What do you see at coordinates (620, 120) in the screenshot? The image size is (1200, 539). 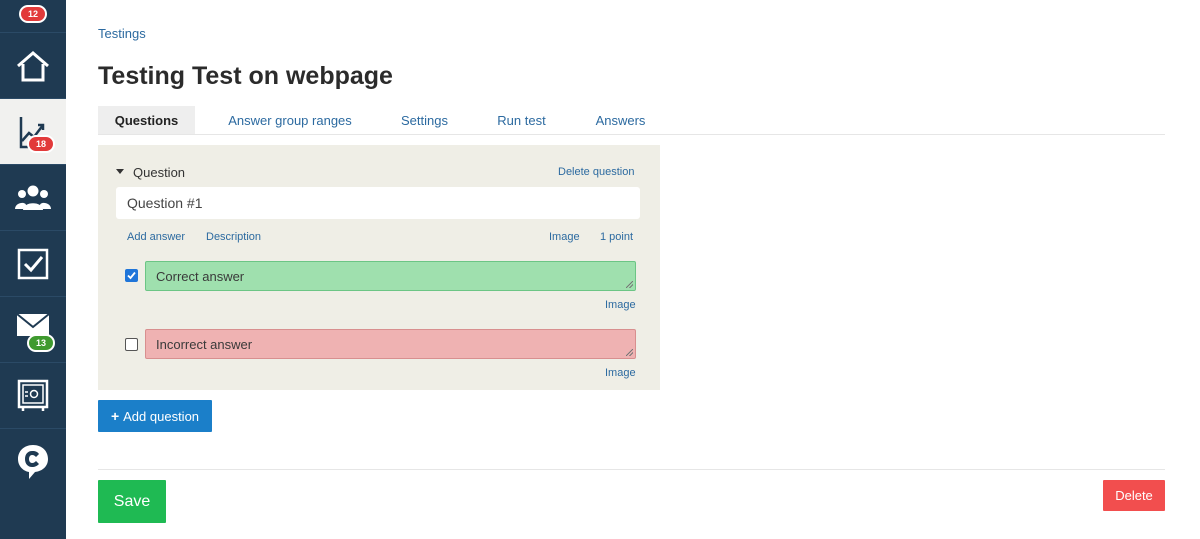 I see `tab-answers: Answers` at bounding box center [620, 120].